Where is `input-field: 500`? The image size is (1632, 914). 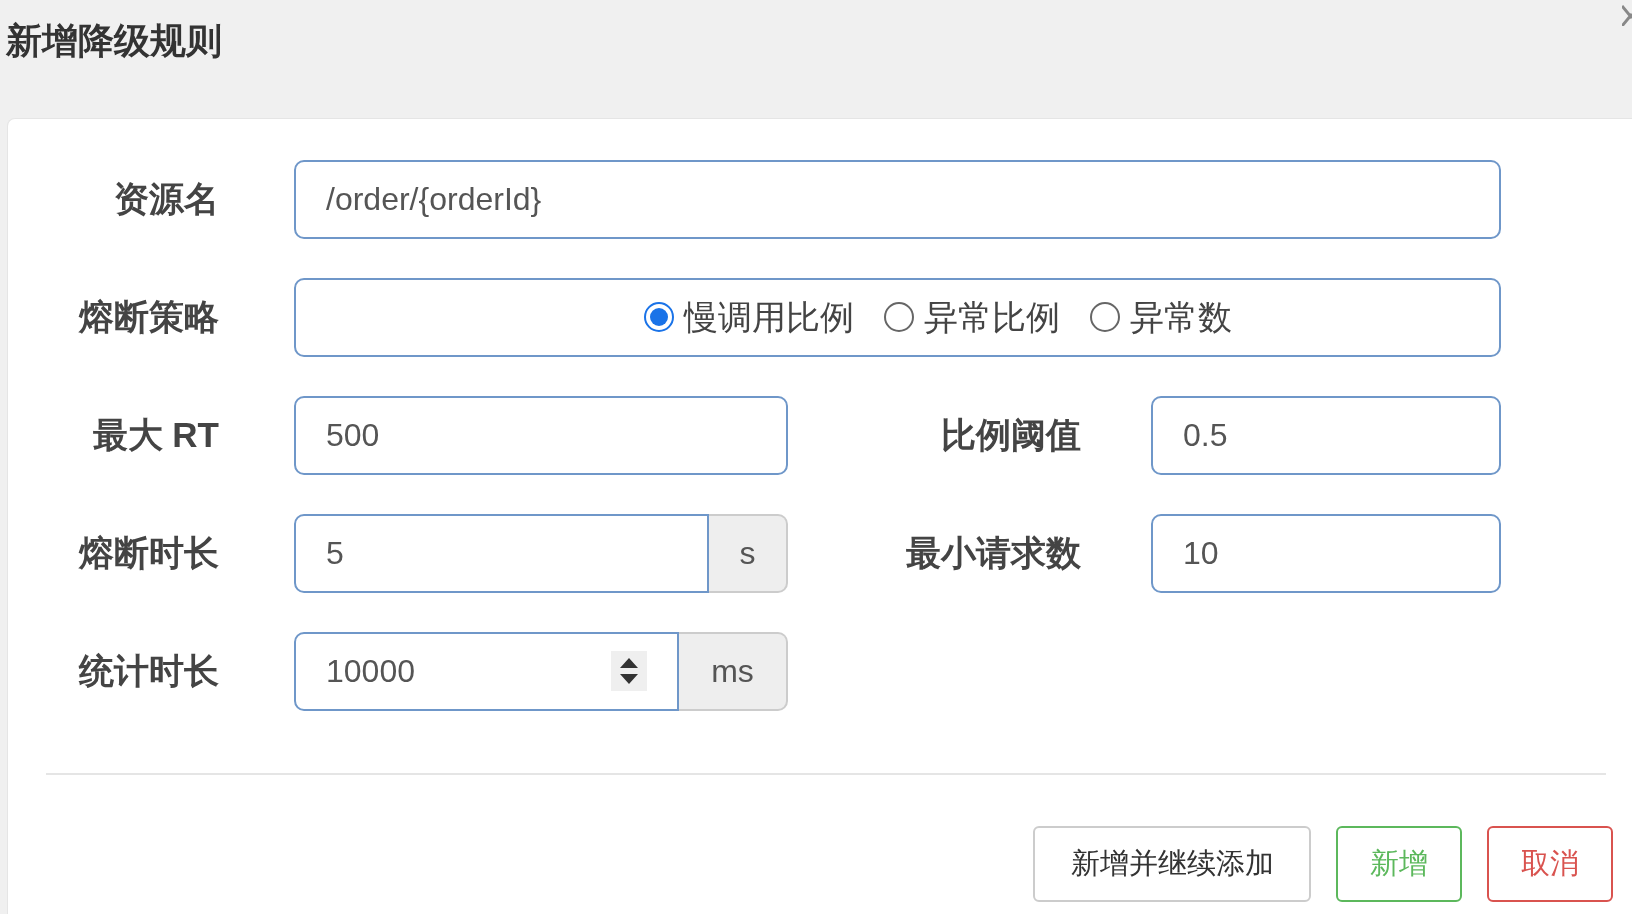
input-field: 500 is located at coordinates (541, 435).